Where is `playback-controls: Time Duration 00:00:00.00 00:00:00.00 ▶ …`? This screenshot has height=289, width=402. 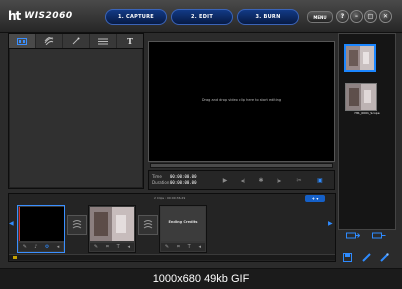 playback-controls: Time Duration 00:00:00.00 00:00:00.00 ▶ … is located at coordinates (241, 180).